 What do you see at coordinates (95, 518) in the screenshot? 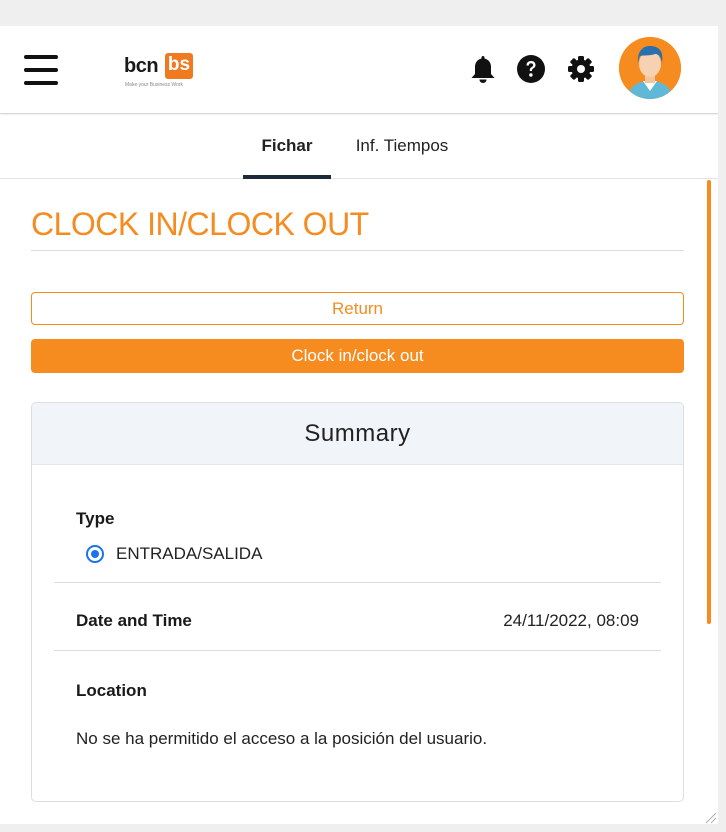
I see `type-label: Type` at bounding box center [95, 518].